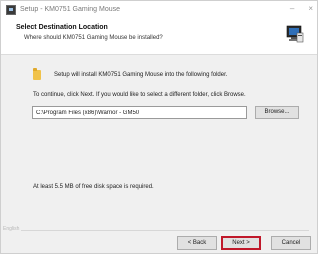 This screenshot has width=320, height=254. Describe the element at coordinates (295, 34) in the screenshot. I see `installer-computer-icon` at that location.